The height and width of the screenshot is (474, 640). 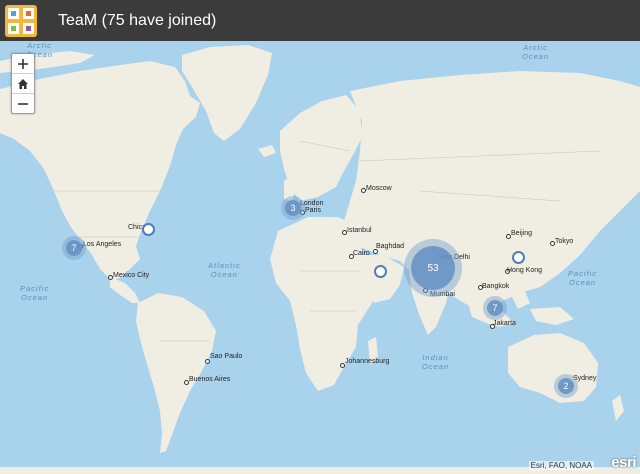 I want to click on zoom-controls, so click(x=23, y=83).